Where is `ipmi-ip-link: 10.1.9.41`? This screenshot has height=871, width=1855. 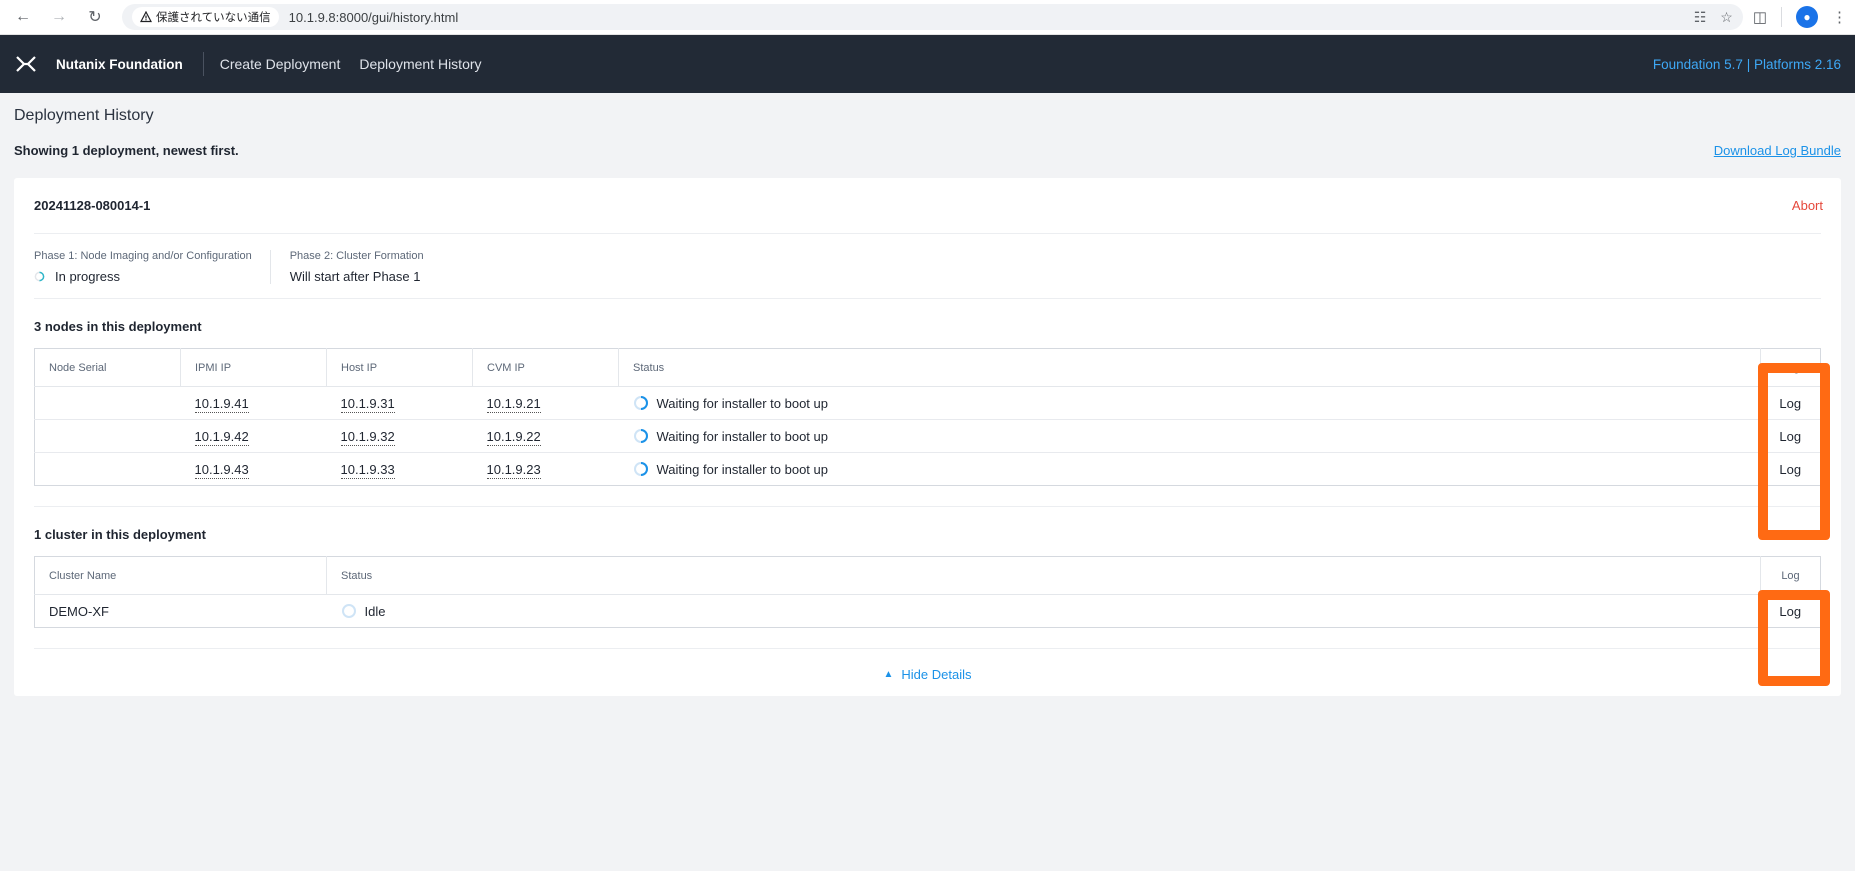
ipmi-ip-link: 10.1.9.41 is located at coordinates (221, 404).